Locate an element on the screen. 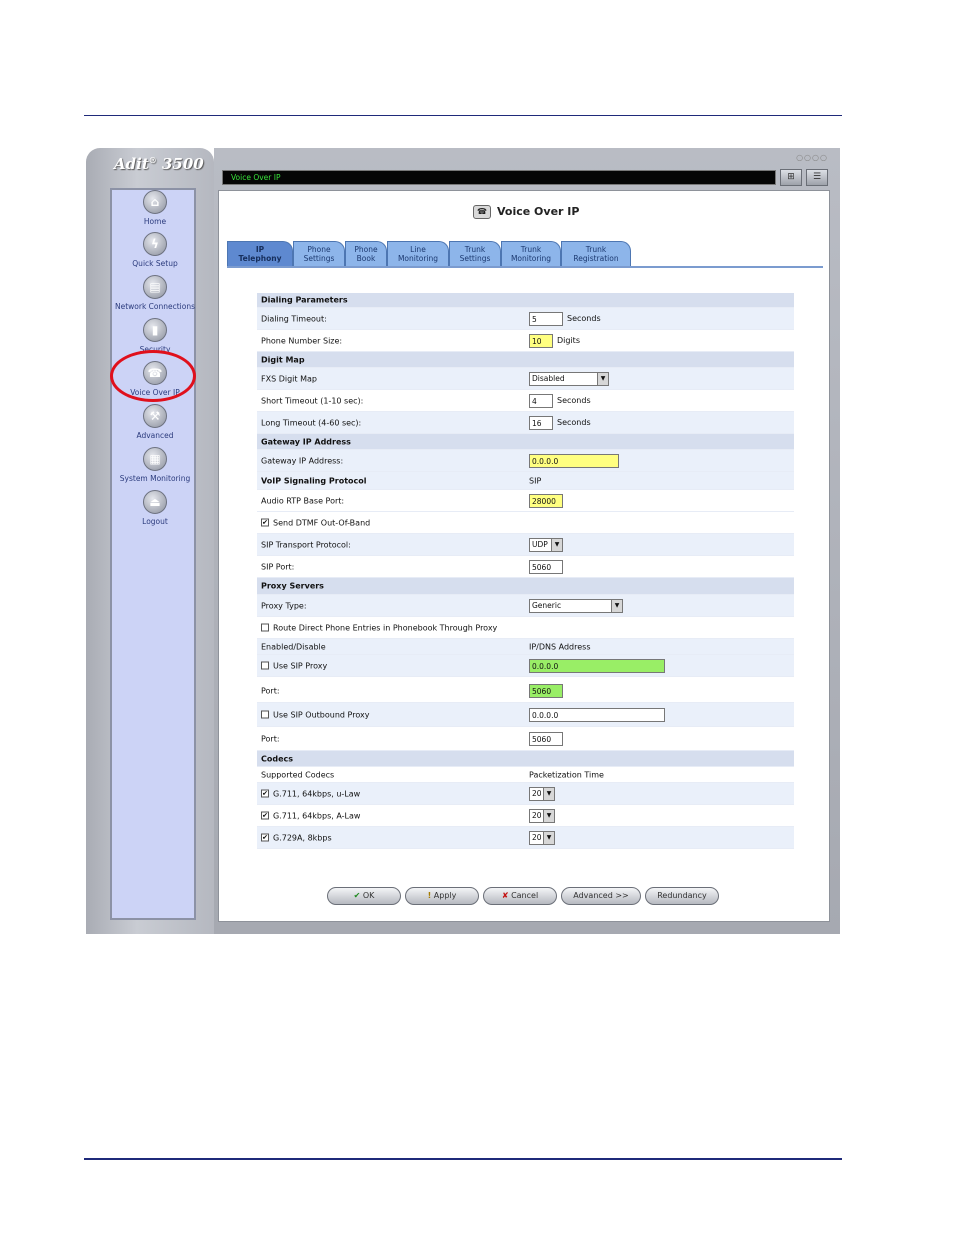 The width and height of the screenshot is (954, 1235). x-icon: ✘ is located at coordinates (505, 895).